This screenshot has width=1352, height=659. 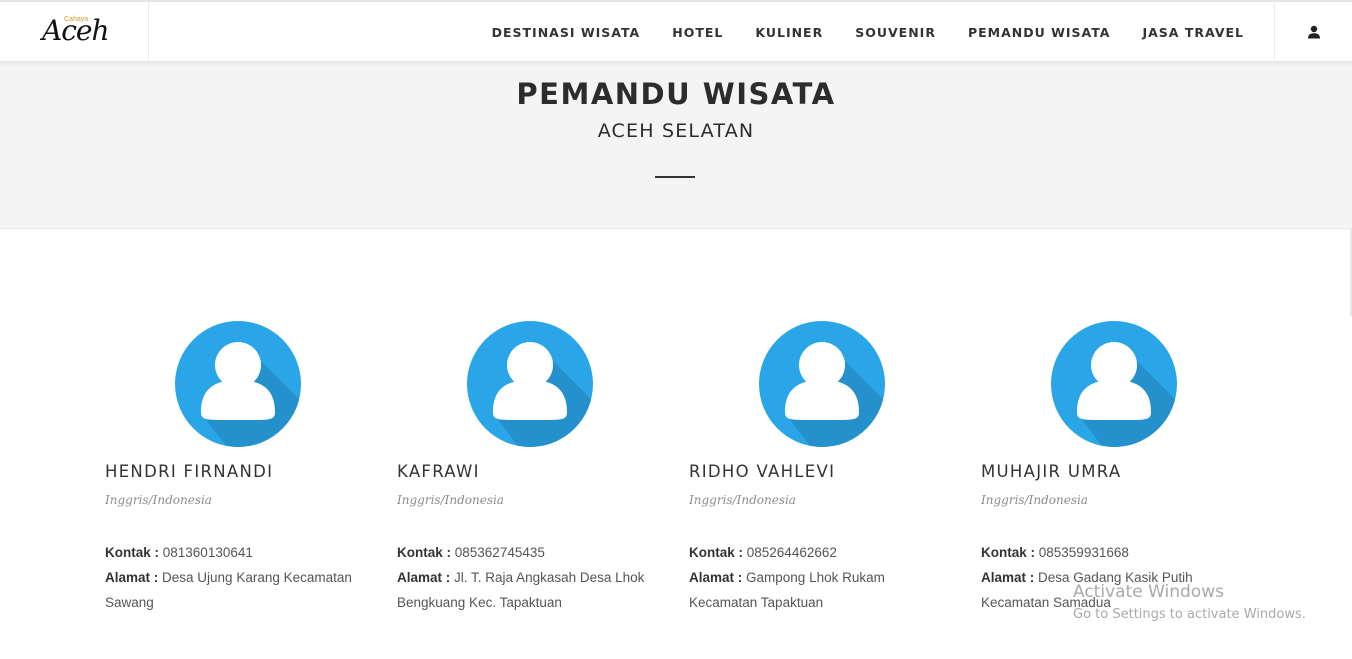 I want to click on nav-pemandu-wisata: PEMANDU WISATA, so click(x=1039, y=32).